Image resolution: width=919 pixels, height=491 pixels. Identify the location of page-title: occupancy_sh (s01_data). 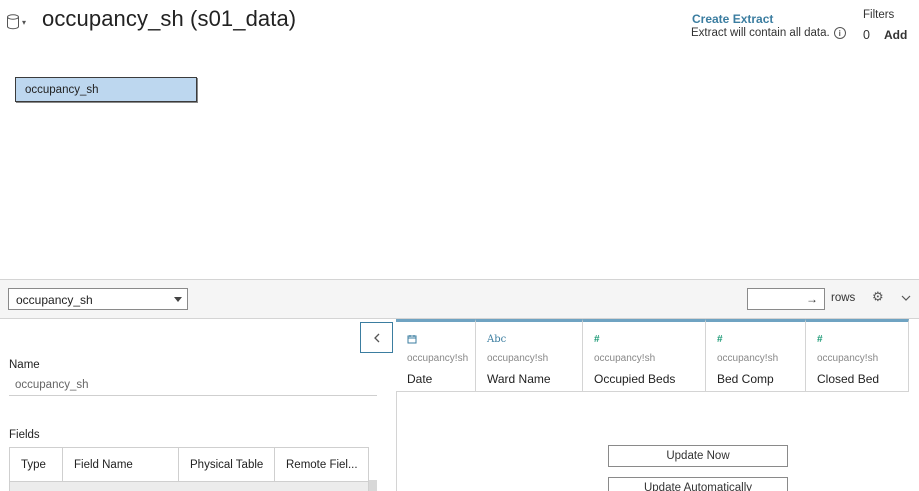
(169, 18).